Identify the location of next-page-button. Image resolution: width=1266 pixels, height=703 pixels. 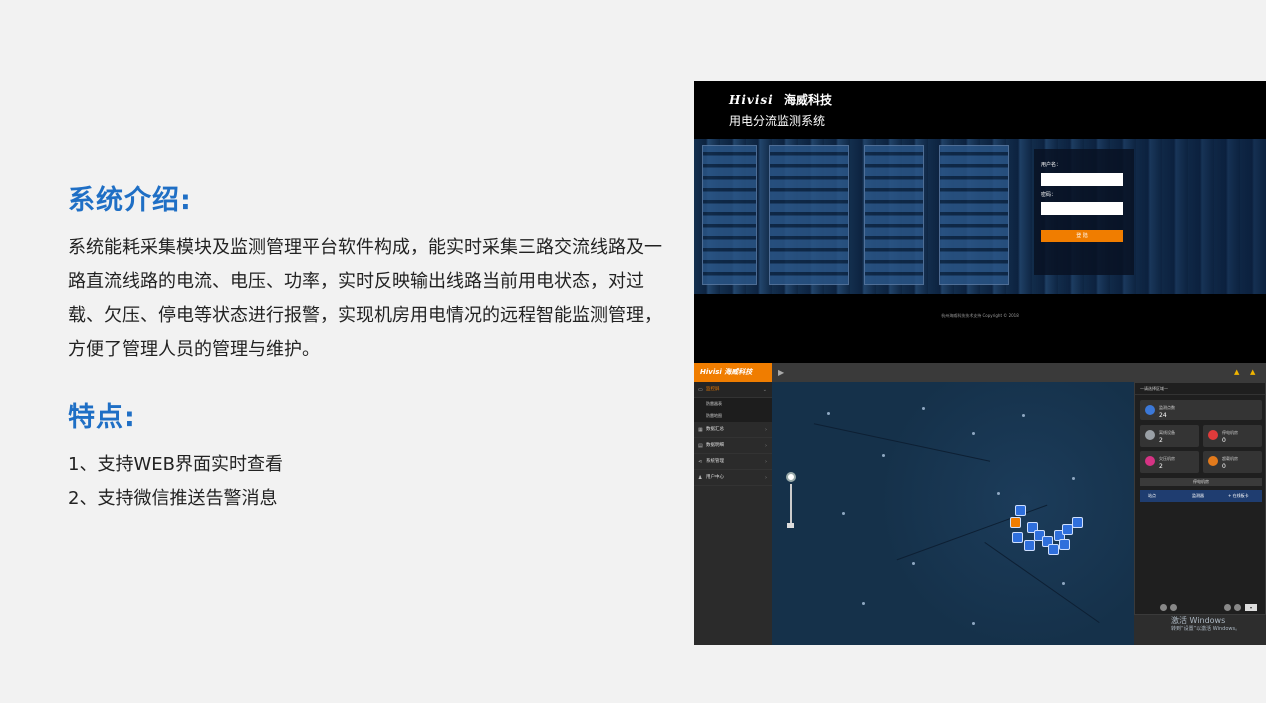
(1227, 607).